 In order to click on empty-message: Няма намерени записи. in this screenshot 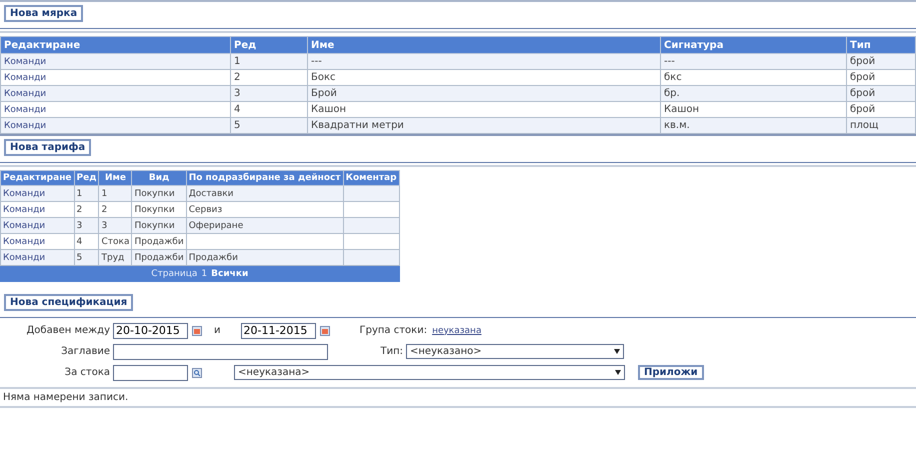, I will do `click(458, 397)`.